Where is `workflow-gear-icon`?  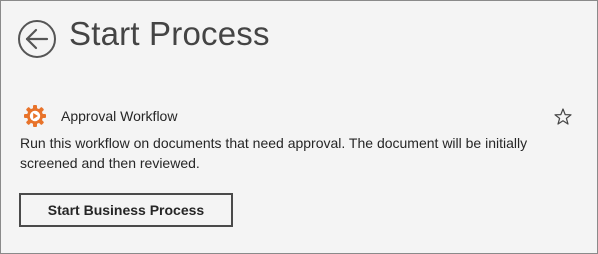 workflow-gear-icon is located at coordinates (35, 116).